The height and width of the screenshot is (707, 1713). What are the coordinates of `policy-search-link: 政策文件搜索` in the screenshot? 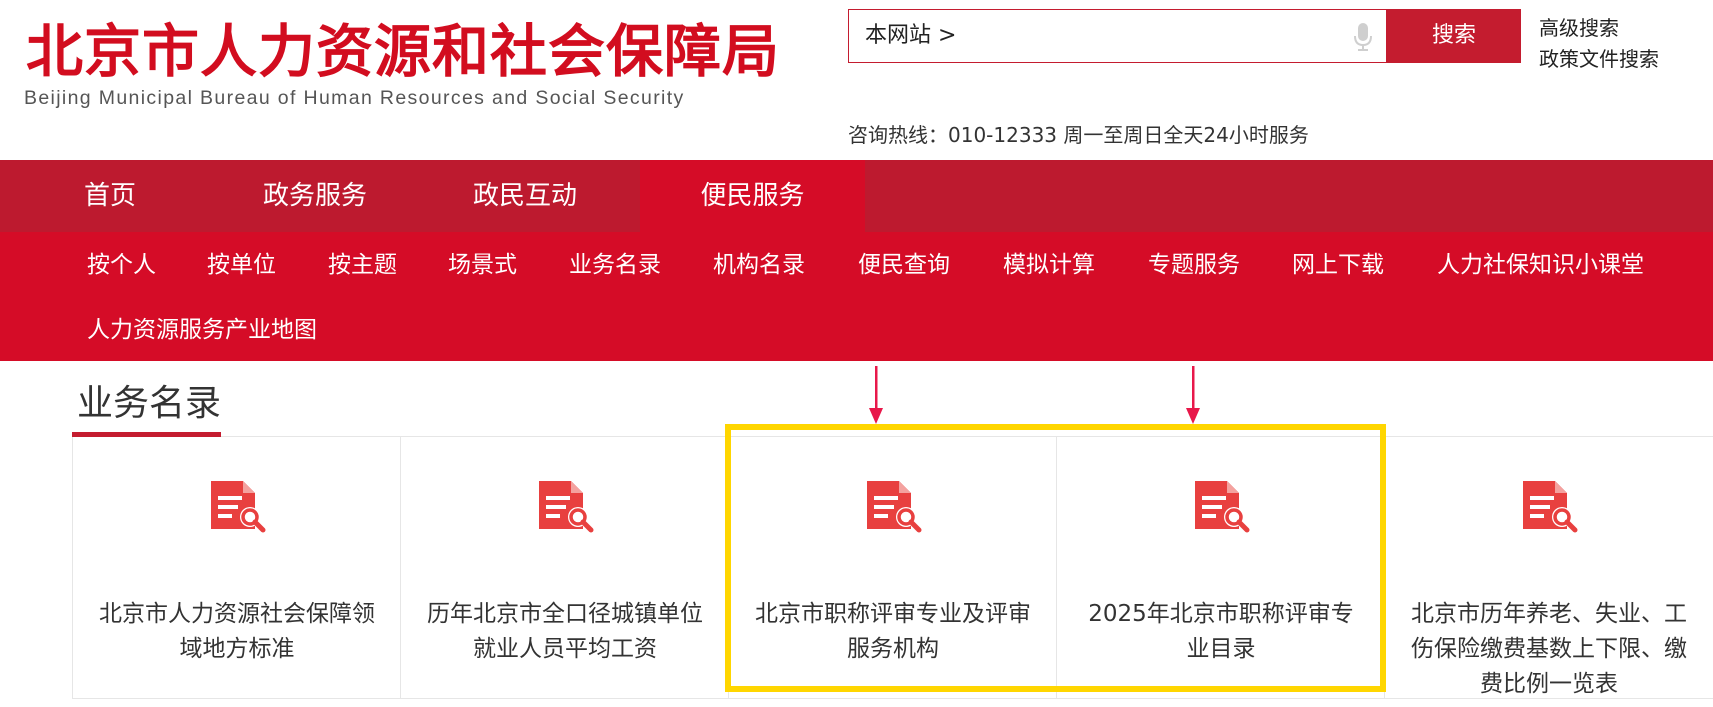 It's located at (1599, 57).